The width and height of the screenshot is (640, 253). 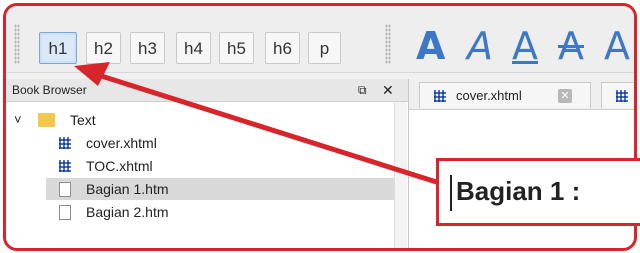 I want to click on h4-button: h4, so click(x=193, y=48).